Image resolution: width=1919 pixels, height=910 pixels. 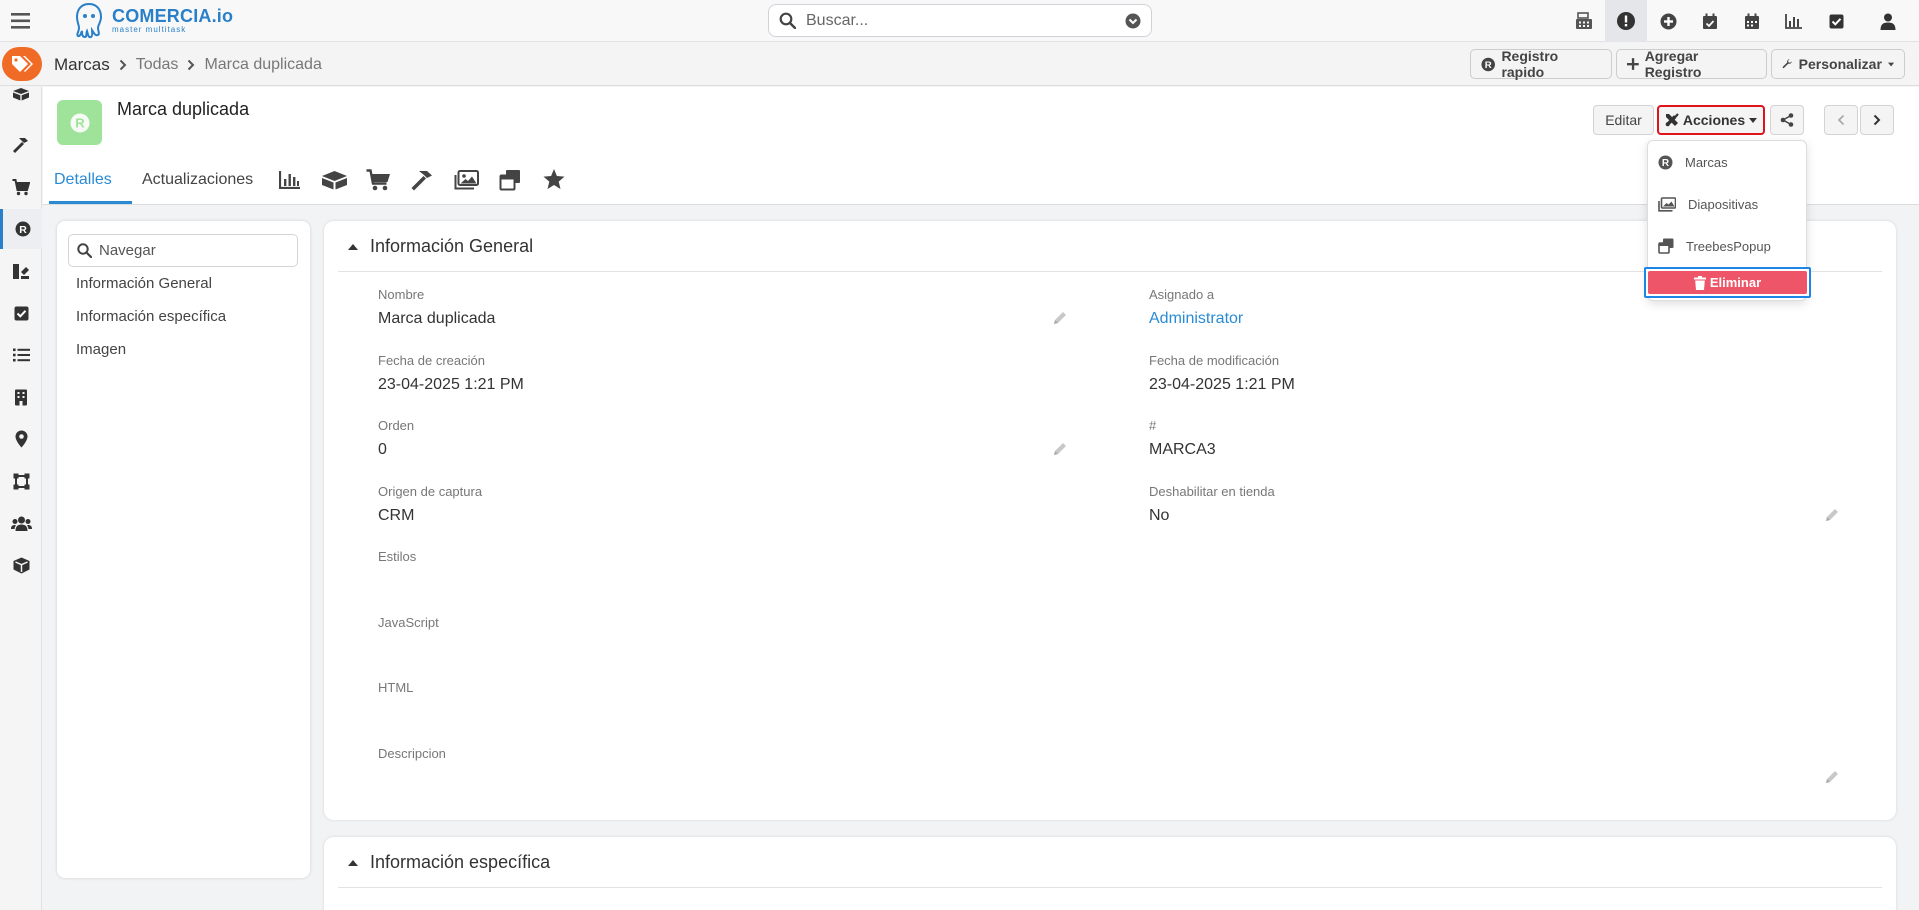 What do you see at coordinates (1153, 425) in the screenshot?
I see `field-label-numero: #` at bounding box center [1153, 425].